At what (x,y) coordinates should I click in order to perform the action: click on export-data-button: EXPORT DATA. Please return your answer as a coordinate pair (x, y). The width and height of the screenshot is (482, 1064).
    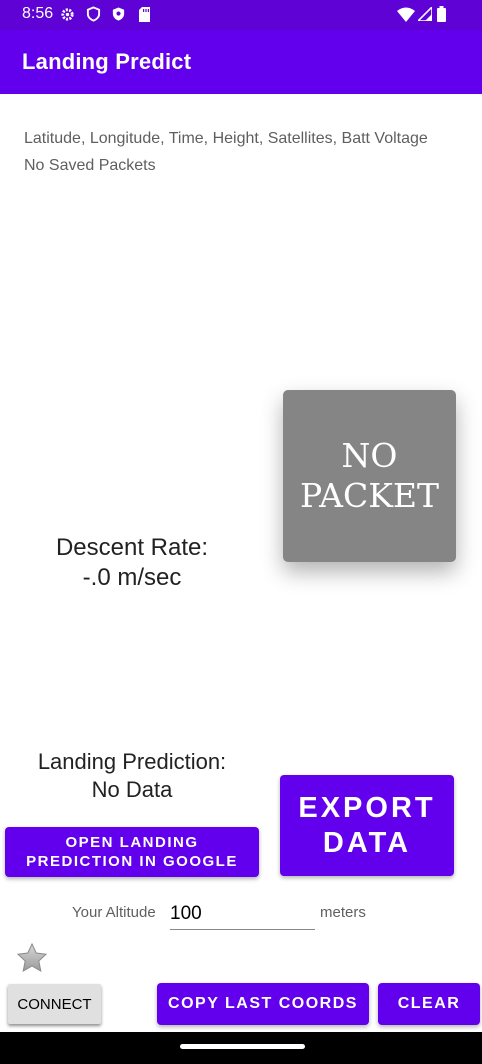
    Looking at the image, I should click on (367, 825).